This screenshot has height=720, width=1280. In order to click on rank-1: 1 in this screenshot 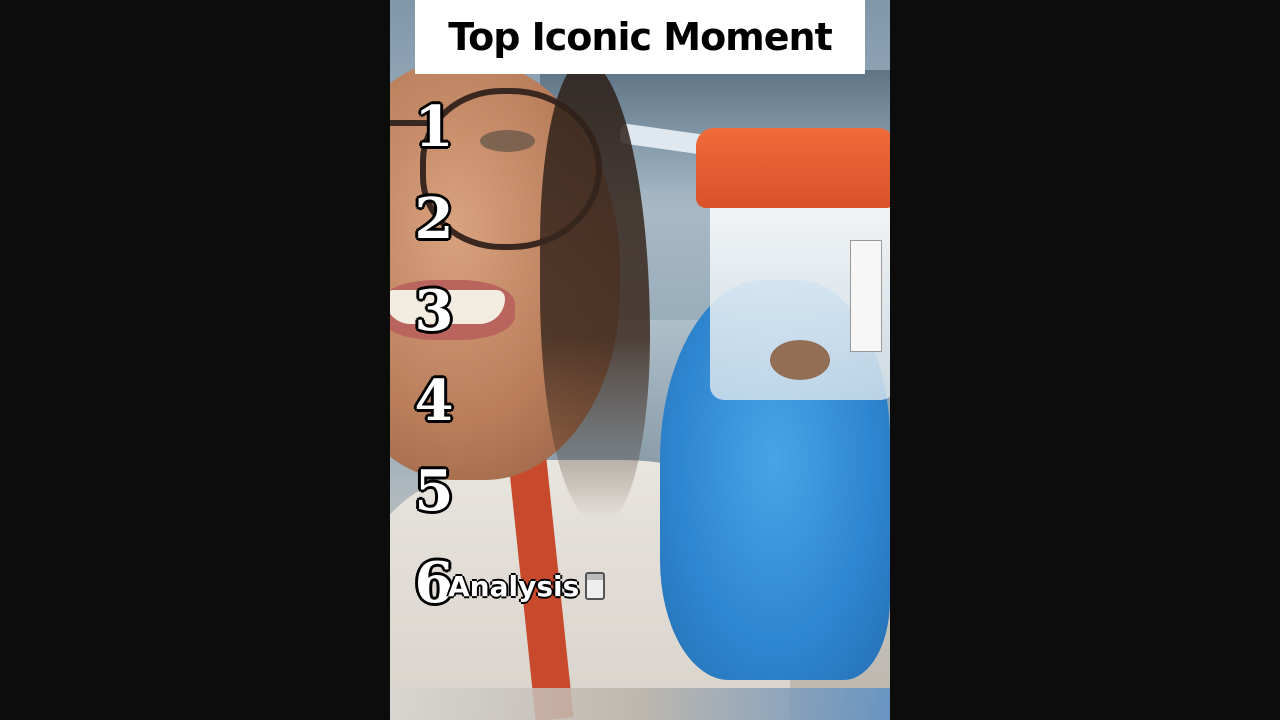, I will do `click(434, 127)`.